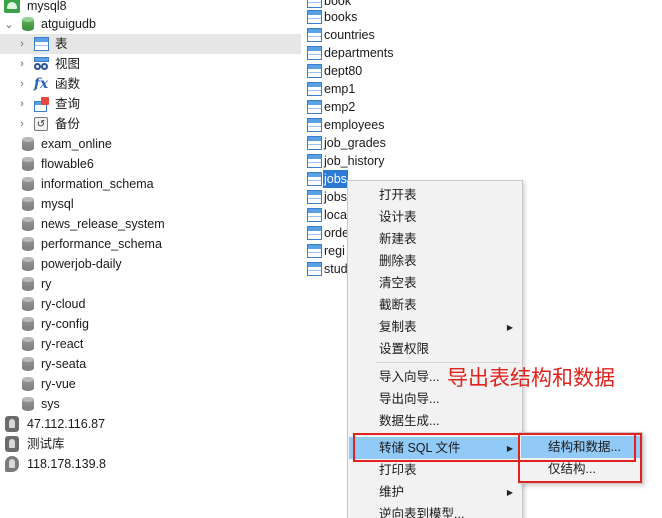  Describe the element at coordinates (347, 143) in the screenshot. I see `table-item: job_grades` at that location.